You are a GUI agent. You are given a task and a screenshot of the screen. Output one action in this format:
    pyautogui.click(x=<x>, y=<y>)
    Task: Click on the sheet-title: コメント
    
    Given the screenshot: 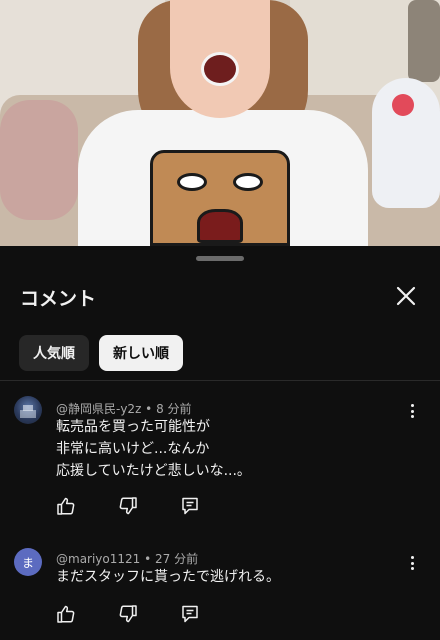 What is the action you would take?
    pyautogui.click(x=58, y=299)
    